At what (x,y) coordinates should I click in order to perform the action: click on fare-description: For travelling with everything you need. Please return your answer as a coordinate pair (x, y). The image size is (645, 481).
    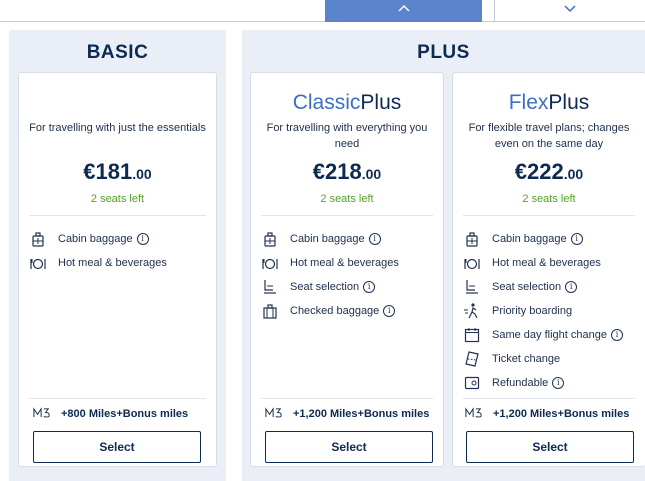
    Looking at the image, I should click on (347, 136).